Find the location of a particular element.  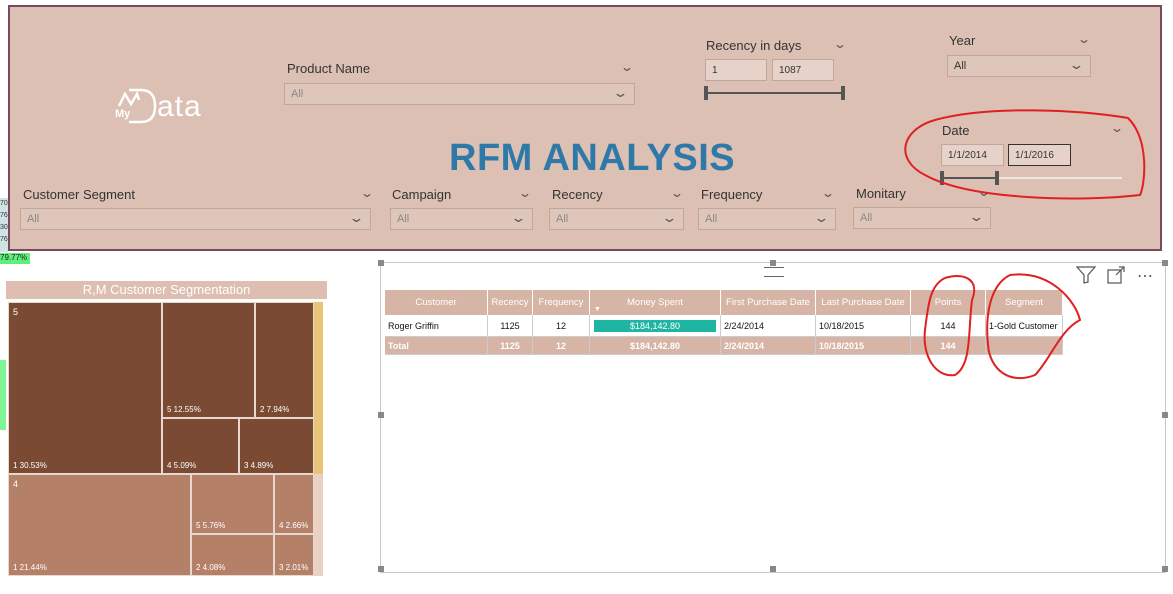

annotation-circle-points is located at coordinates (949, 326).